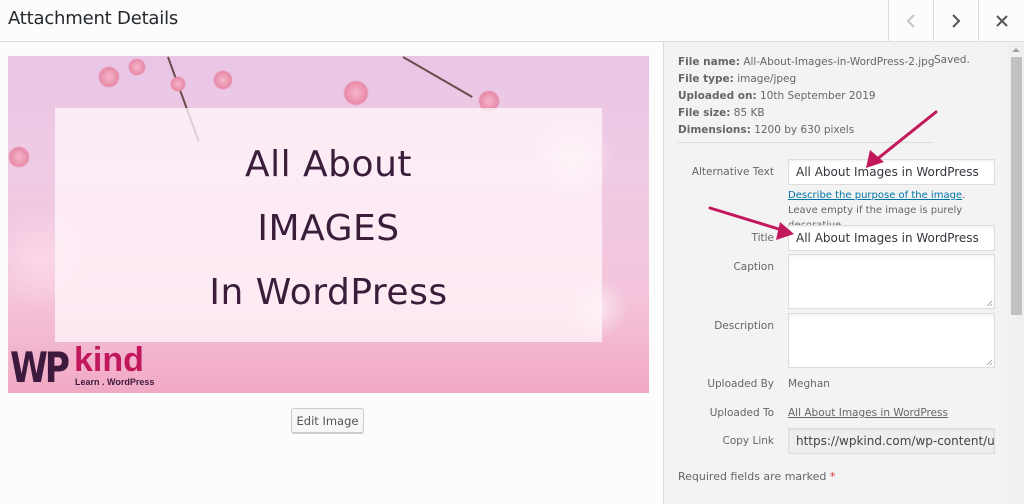 Image resolution: width=1024 pixels, height=504 pixels. What do you see at coordinates (109, 360) in the screenshot?
I see `logo-kind: kind` at bounding box center [109, 360].